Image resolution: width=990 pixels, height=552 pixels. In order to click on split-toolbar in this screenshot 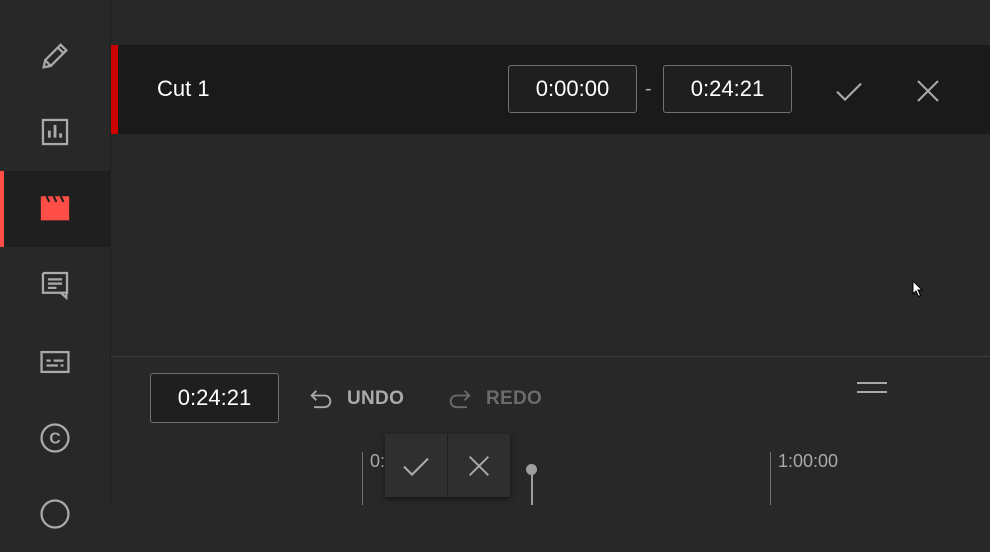, I will do `click(447, 465)`.